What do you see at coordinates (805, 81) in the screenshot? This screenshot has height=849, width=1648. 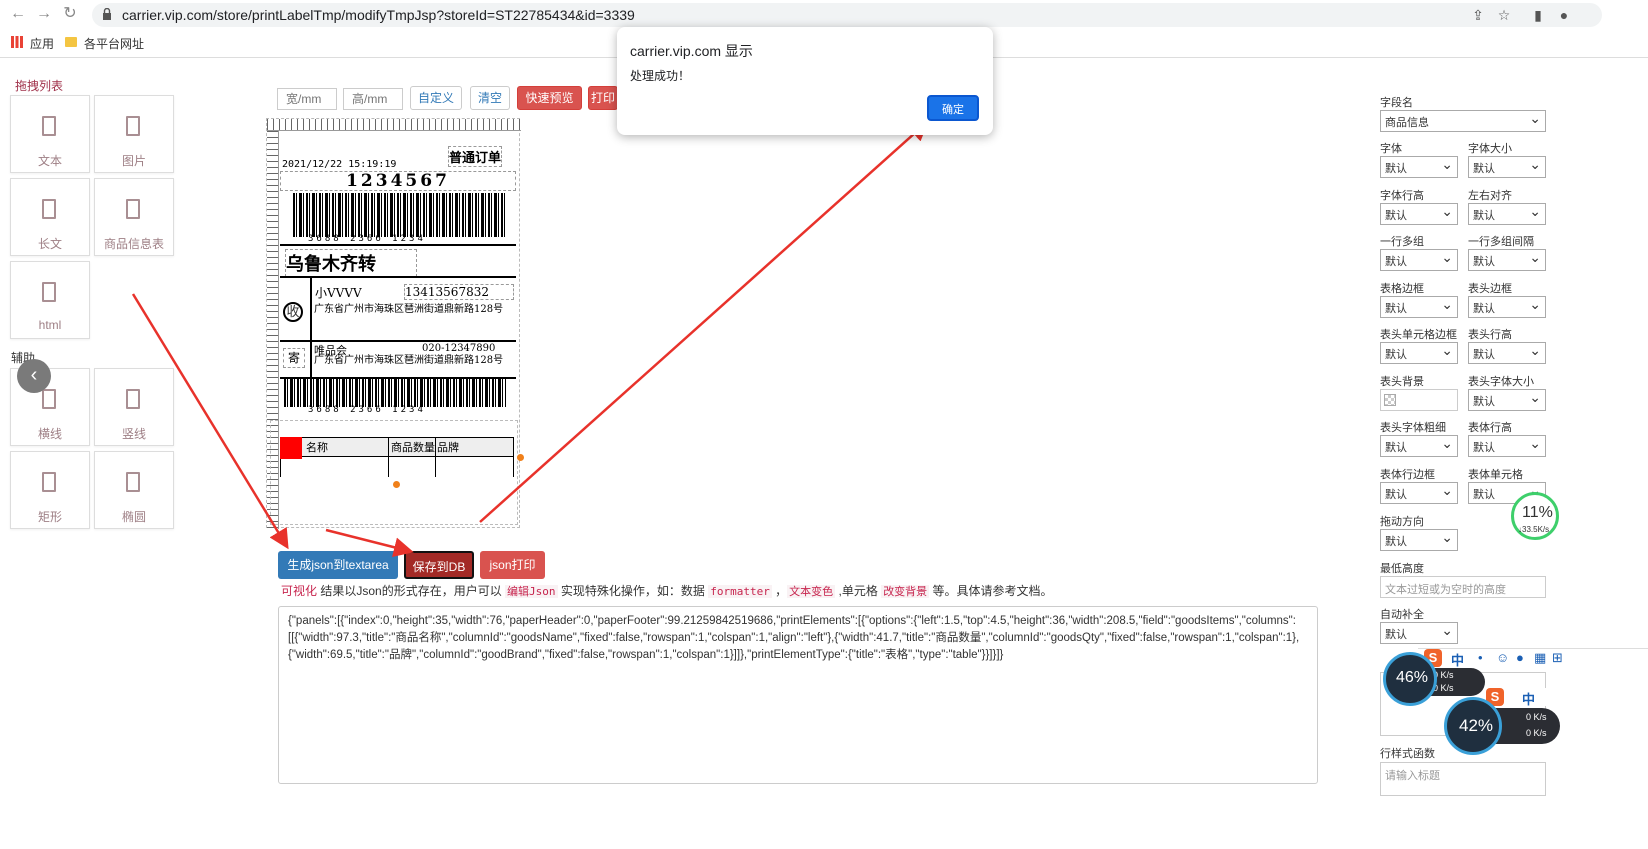 I see `alert-dialog: carrier.vip.com 显示 处理成功！ 确定` at bounding box center [805, 81].